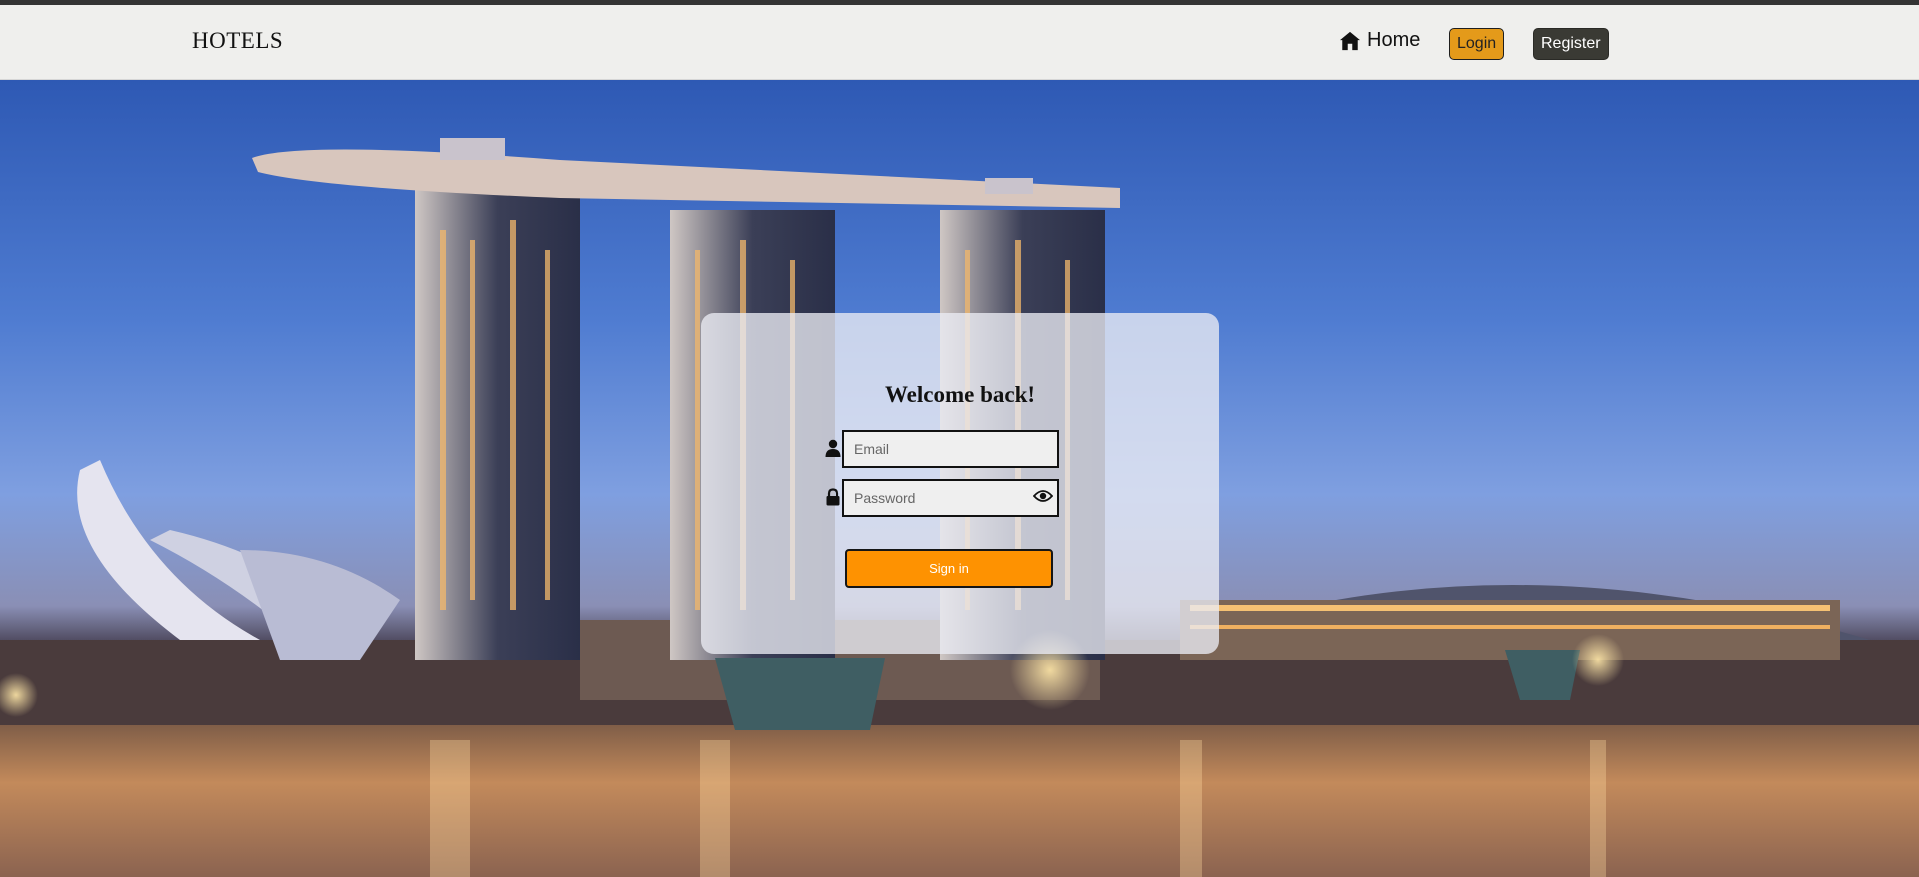 The height and width of the screenshot is (877, 1919). What do you see at coordinates (1394, 40) in the screenshot?
I see `nav-home-label: Home` at bounding box center [1394, 40].